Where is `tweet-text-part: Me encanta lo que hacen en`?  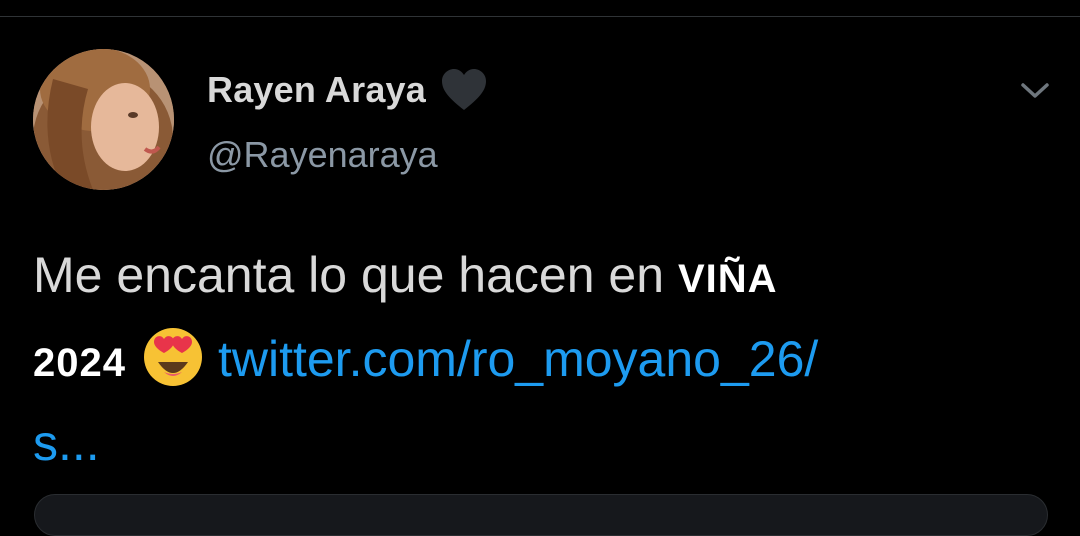 tweet-text-part: Me encanta lo que hacen en is located at coordinates (349, 275).